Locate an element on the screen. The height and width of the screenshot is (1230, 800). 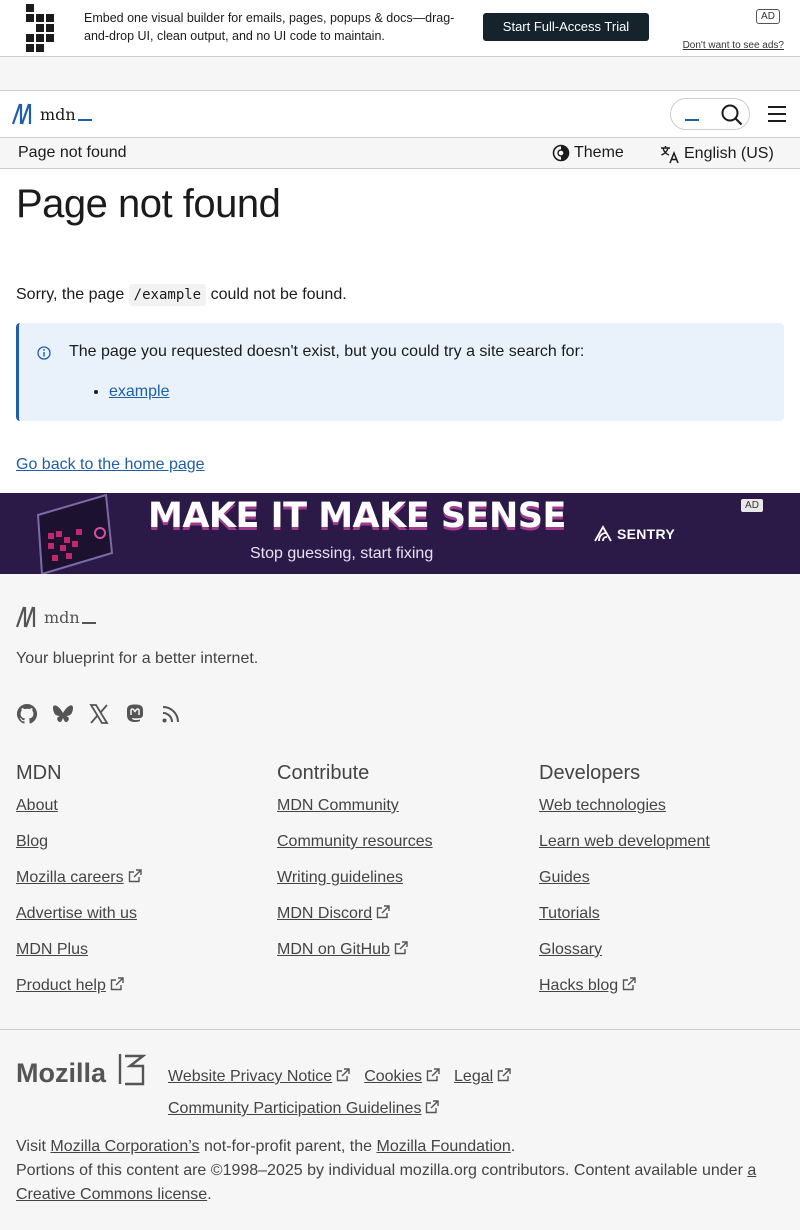
hide-ads-link: Don't want to see ads? is located at coordinates (733, 45).